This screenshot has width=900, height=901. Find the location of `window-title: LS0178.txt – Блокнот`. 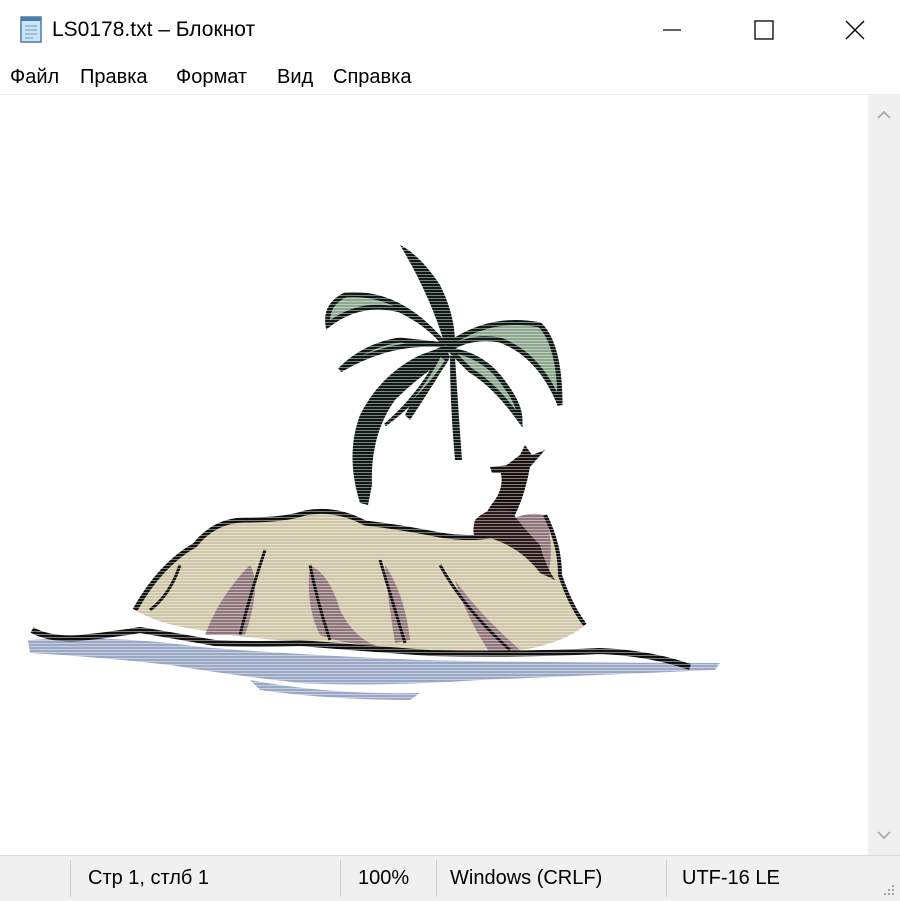

window-title: LS0178.txt – Блокнот is located at coordinates (154, 29).